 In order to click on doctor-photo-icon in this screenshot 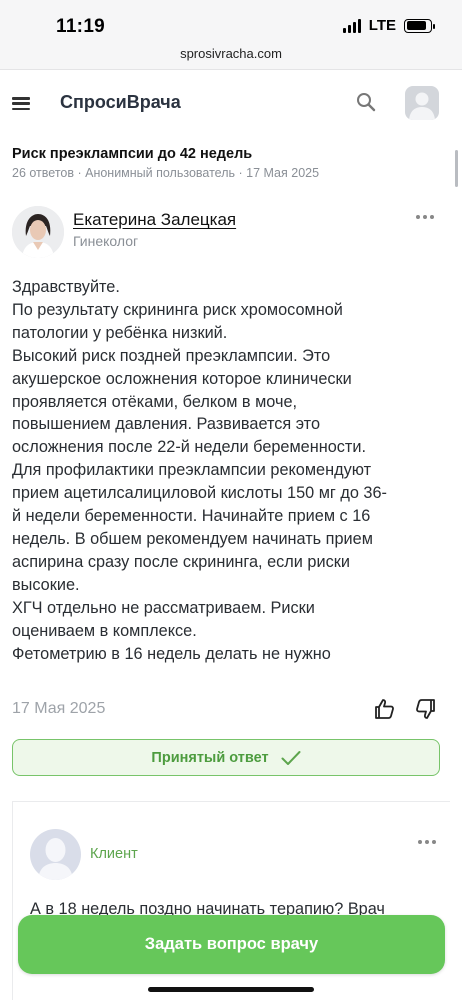, I will do `click(38, 232)`.